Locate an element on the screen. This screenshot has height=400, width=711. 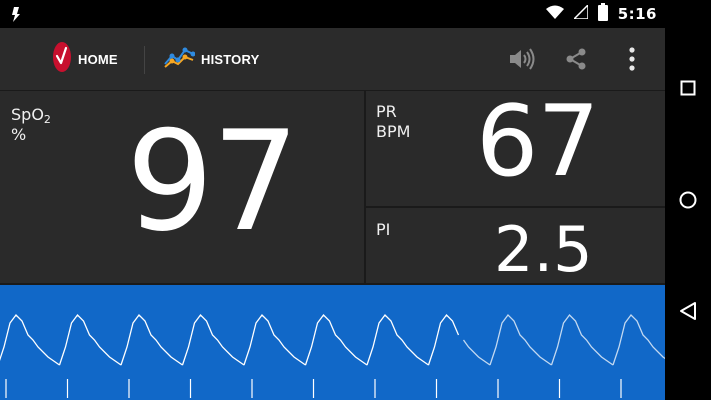
history-button: HISTORY is located at coordinates (211, 59).